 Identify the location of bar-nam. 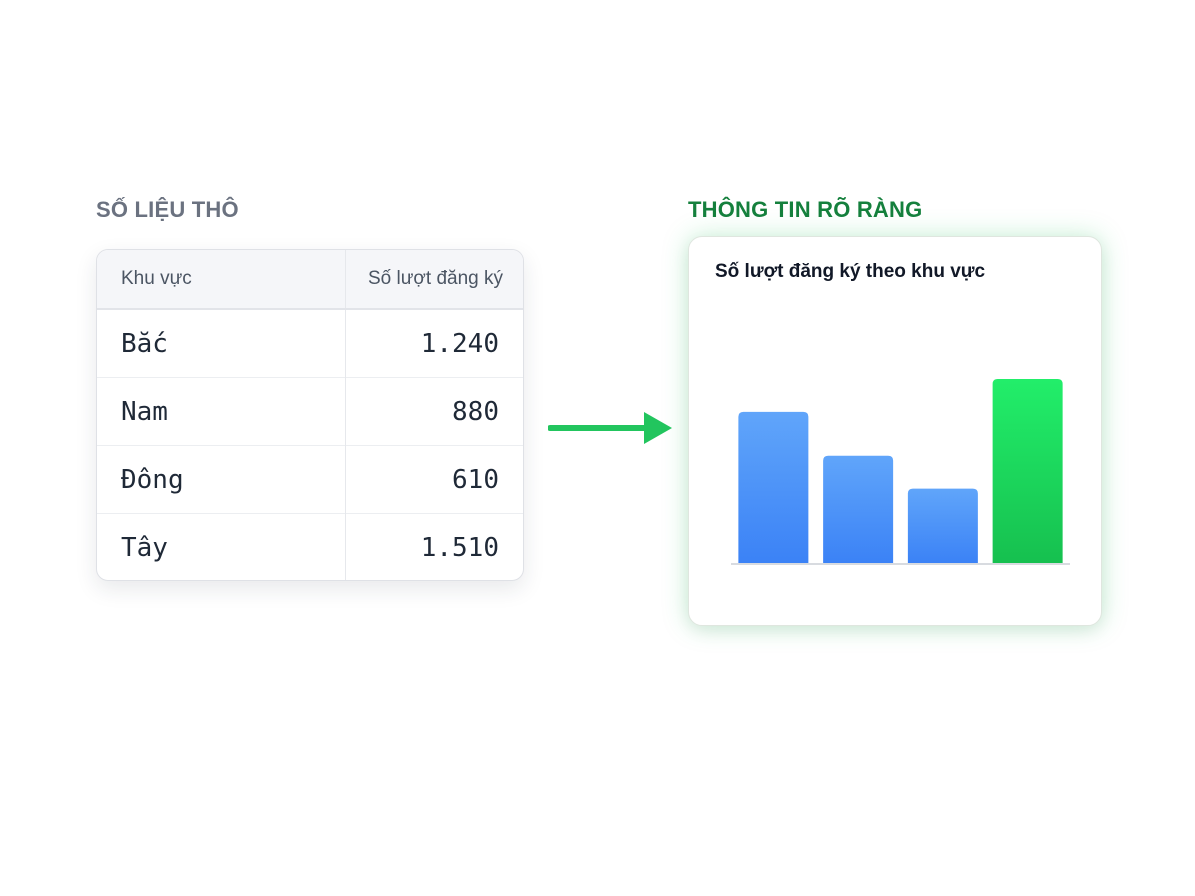
(858, 509).